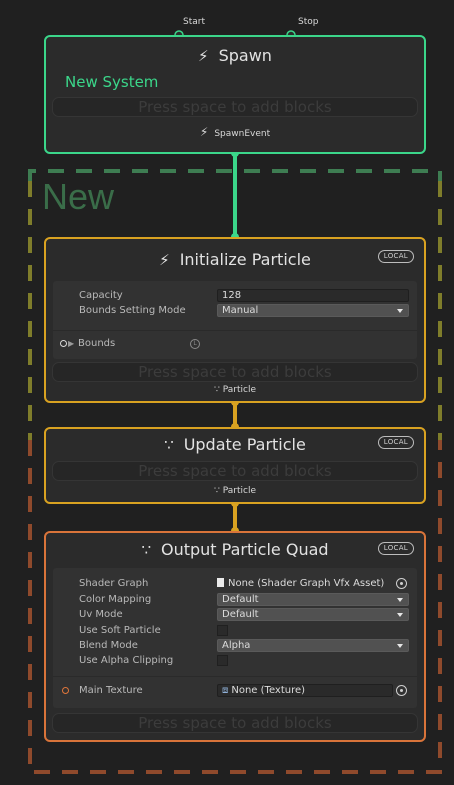  Describe the element at coordinates (101, 614) in the screenshot. I see `uv-mode-label: Uv Mode` at that location.